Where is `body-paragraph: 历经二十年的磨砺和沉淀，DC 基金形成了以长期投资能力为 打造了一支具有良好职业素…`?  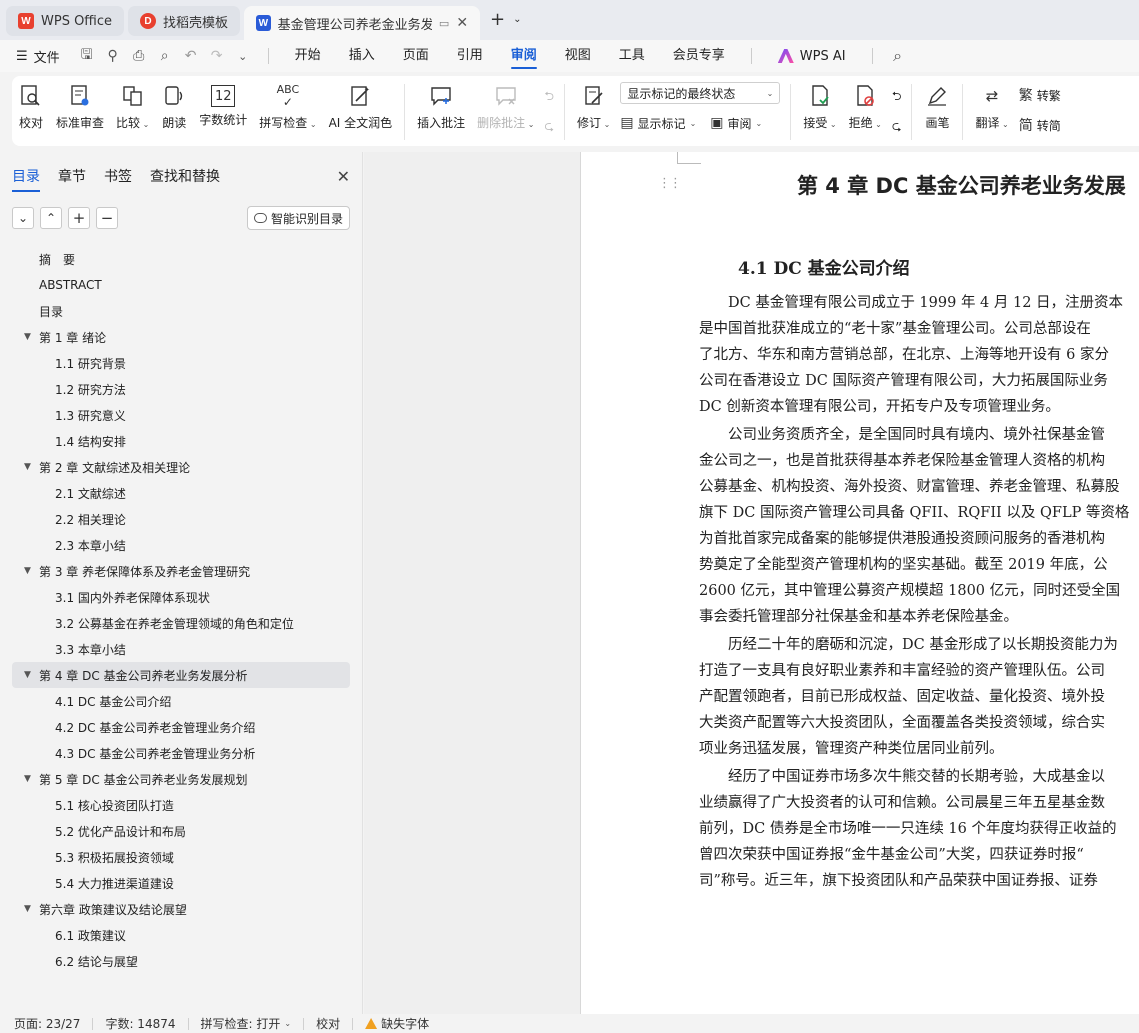
body-paragraph: 历经二十年的磨砺和沉淀，DC 基金形成了以长期投资能力为 打造了一支具有良好职业素… is located at coordinates (919, 697).